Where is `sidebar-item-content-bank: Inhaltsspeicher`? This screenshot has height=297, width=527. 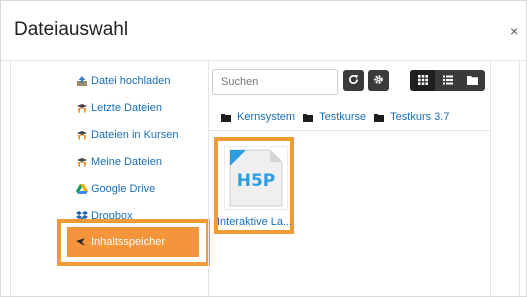
sidebar-item-content-bank: Inhaltsspeicher is located at coordinates (133, 242).